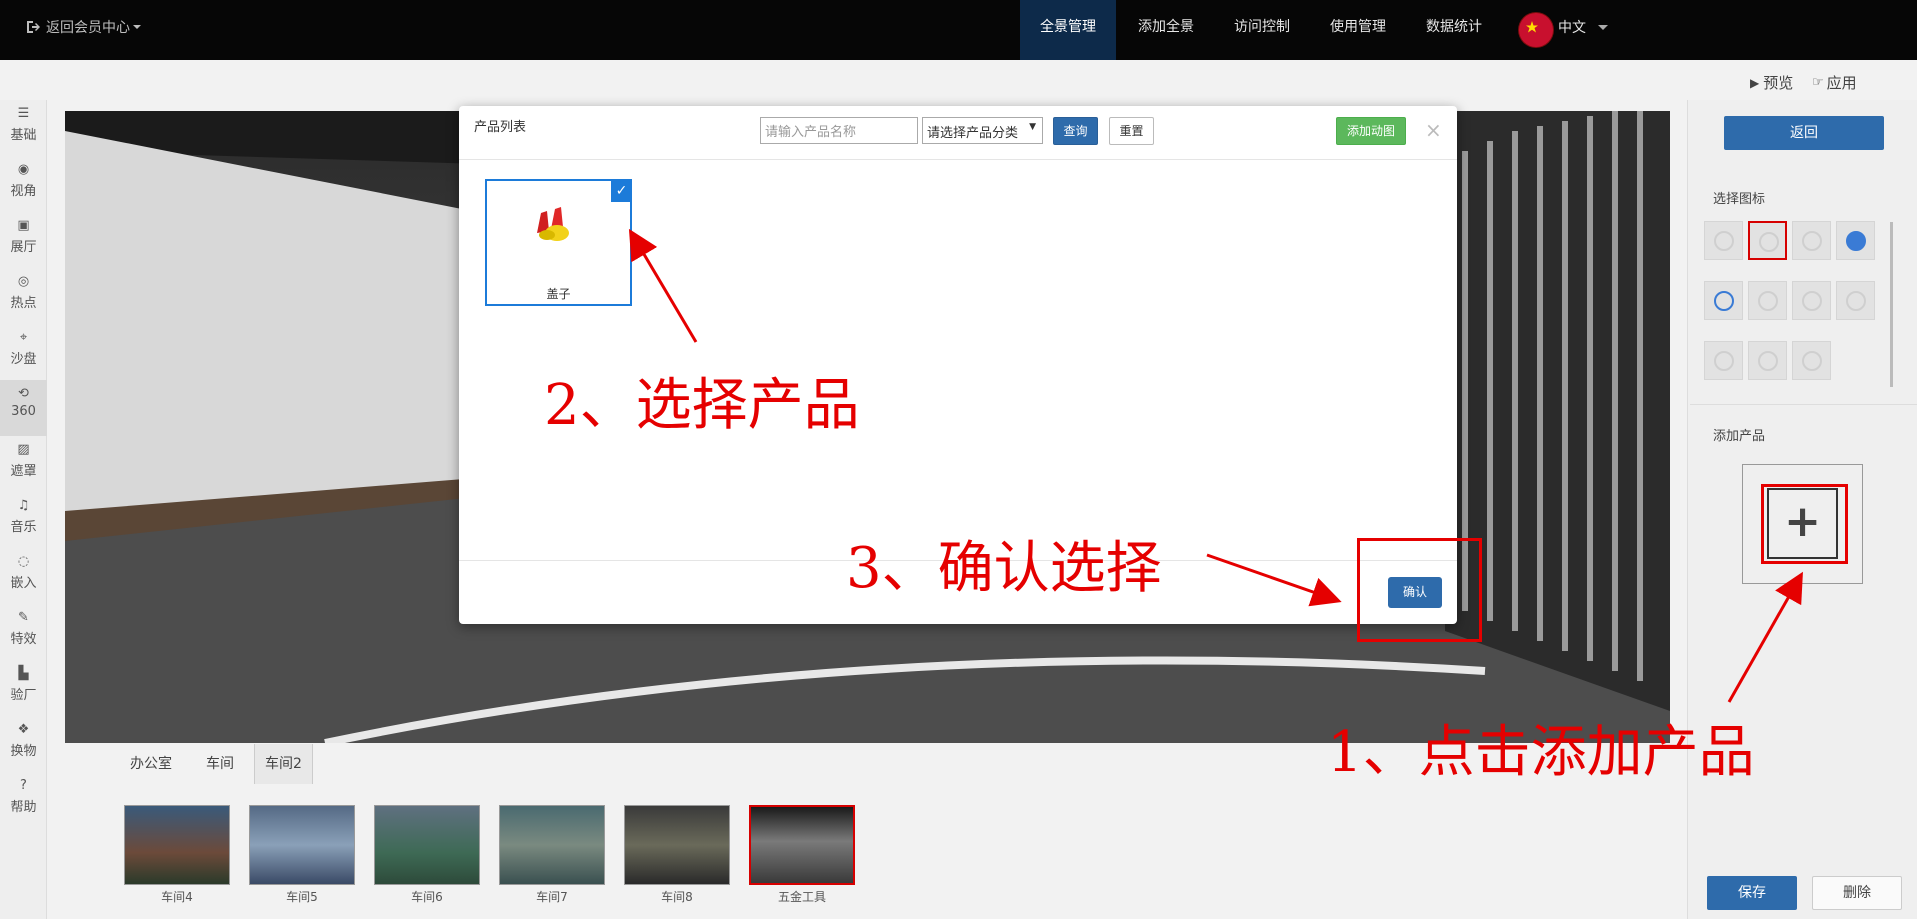  I want to click on arrow-to-product, so click(663, 285).